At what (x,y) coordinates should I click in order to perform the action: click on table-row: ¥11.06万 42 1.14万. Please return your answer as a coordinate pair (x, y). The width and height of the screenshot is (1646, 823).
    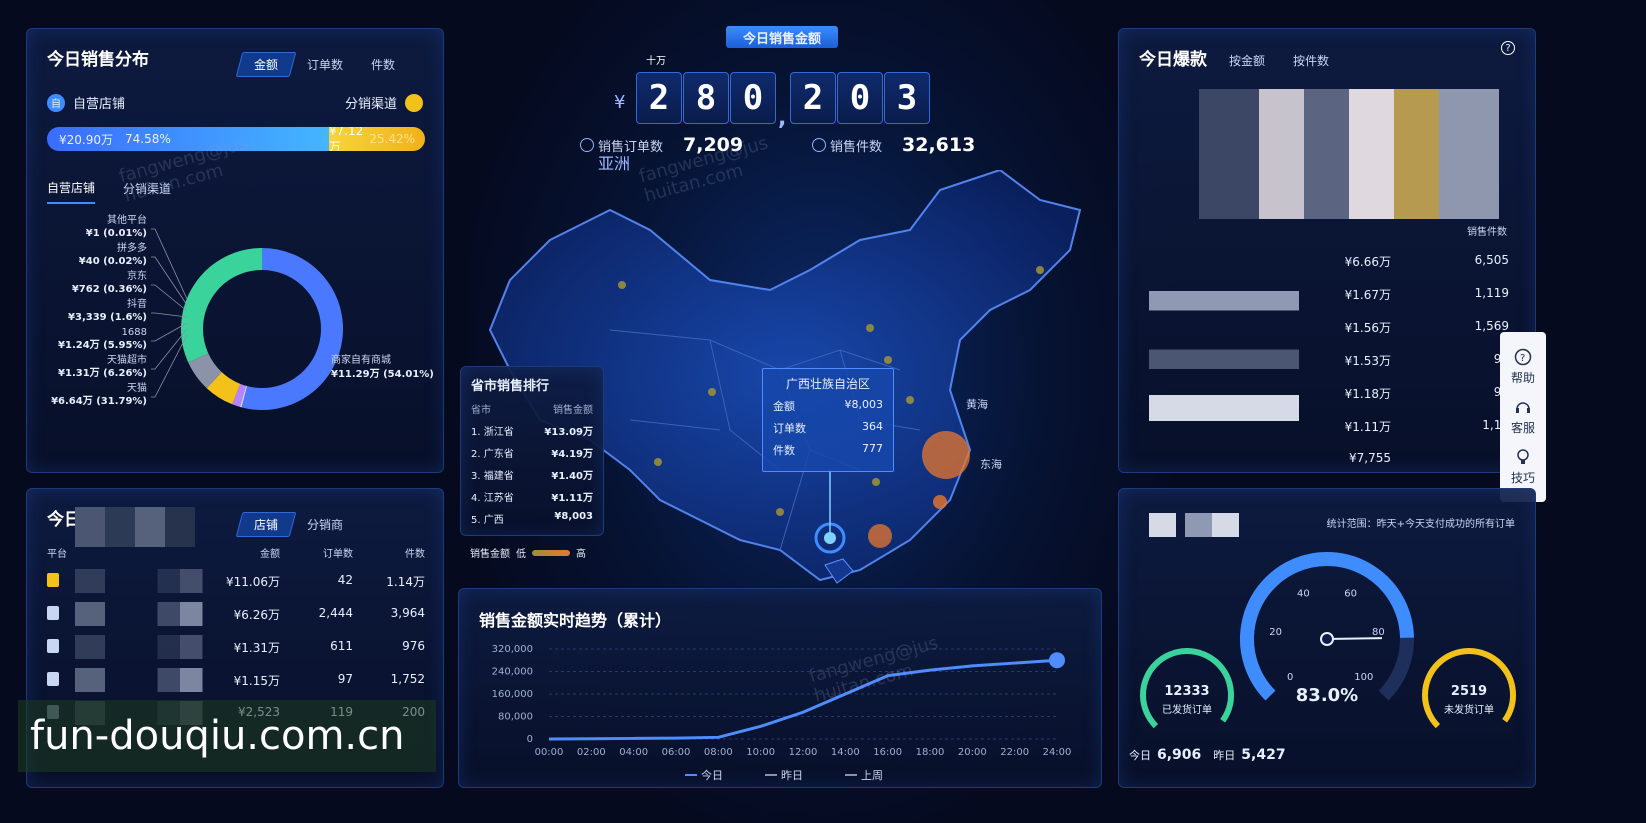
    Looking at the image, I should click on (236, 583).